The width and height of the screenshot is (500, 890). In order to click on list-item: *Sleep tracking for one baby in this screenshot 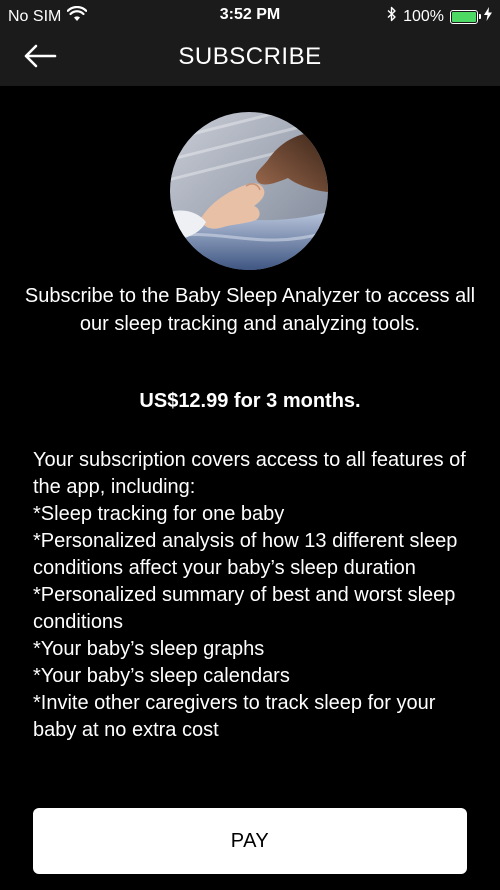, I will do `click(159, 514)`.